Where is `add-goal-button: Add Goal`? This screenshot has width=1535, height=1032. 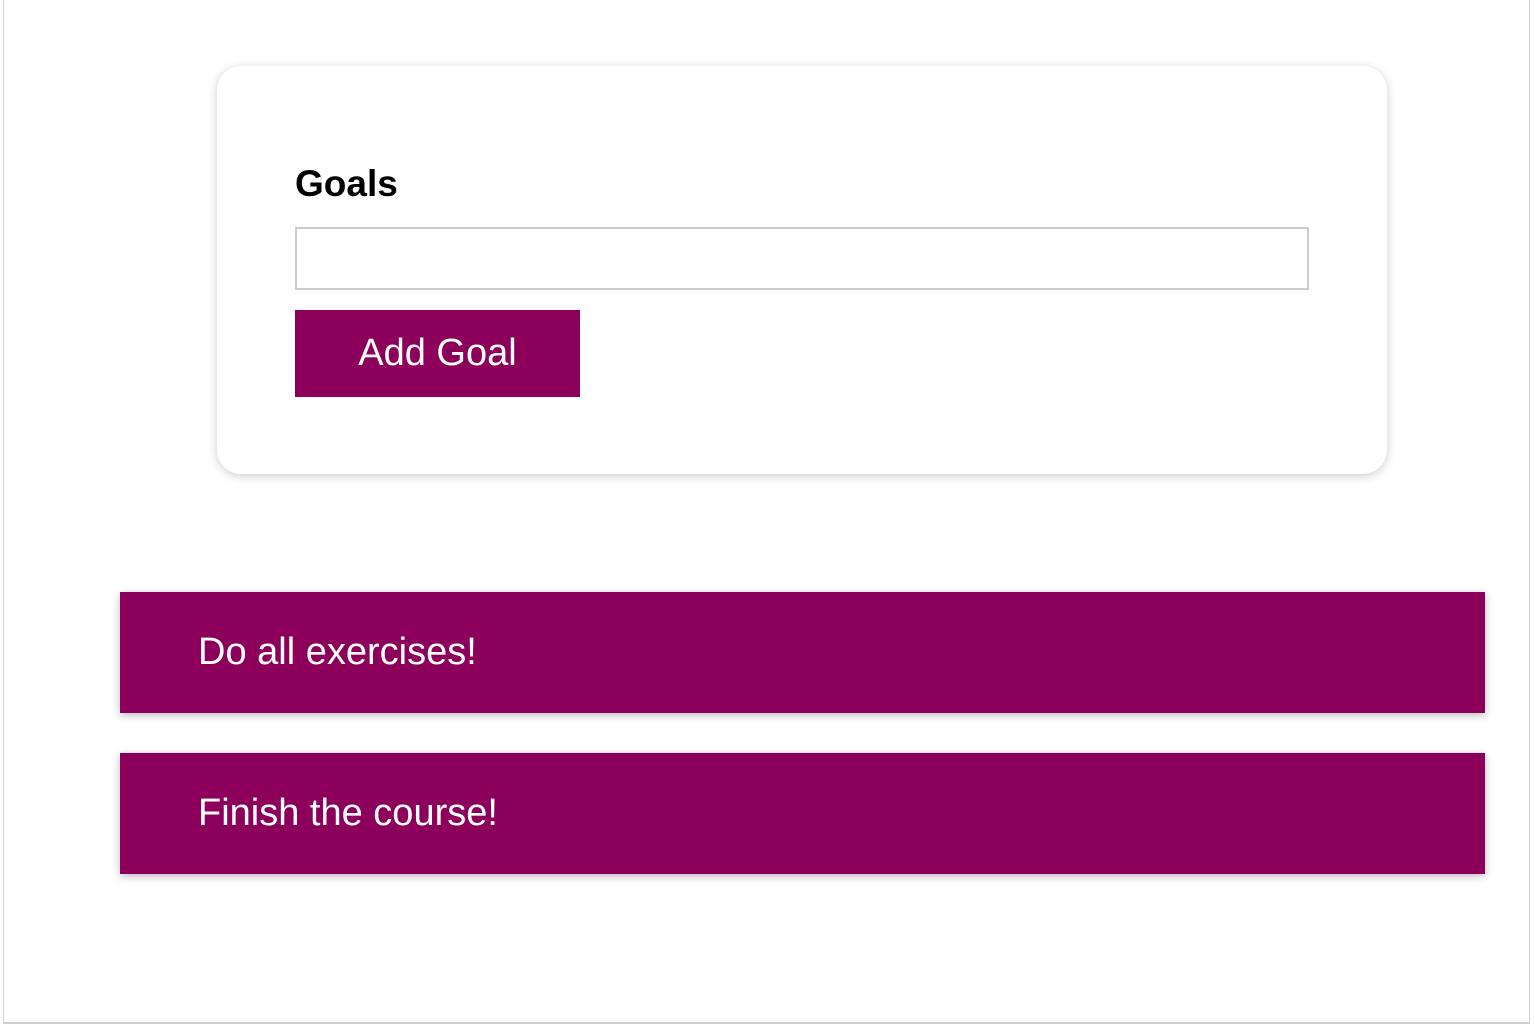 add-goal-button: Add Goal is located at coordinates (437, 353).